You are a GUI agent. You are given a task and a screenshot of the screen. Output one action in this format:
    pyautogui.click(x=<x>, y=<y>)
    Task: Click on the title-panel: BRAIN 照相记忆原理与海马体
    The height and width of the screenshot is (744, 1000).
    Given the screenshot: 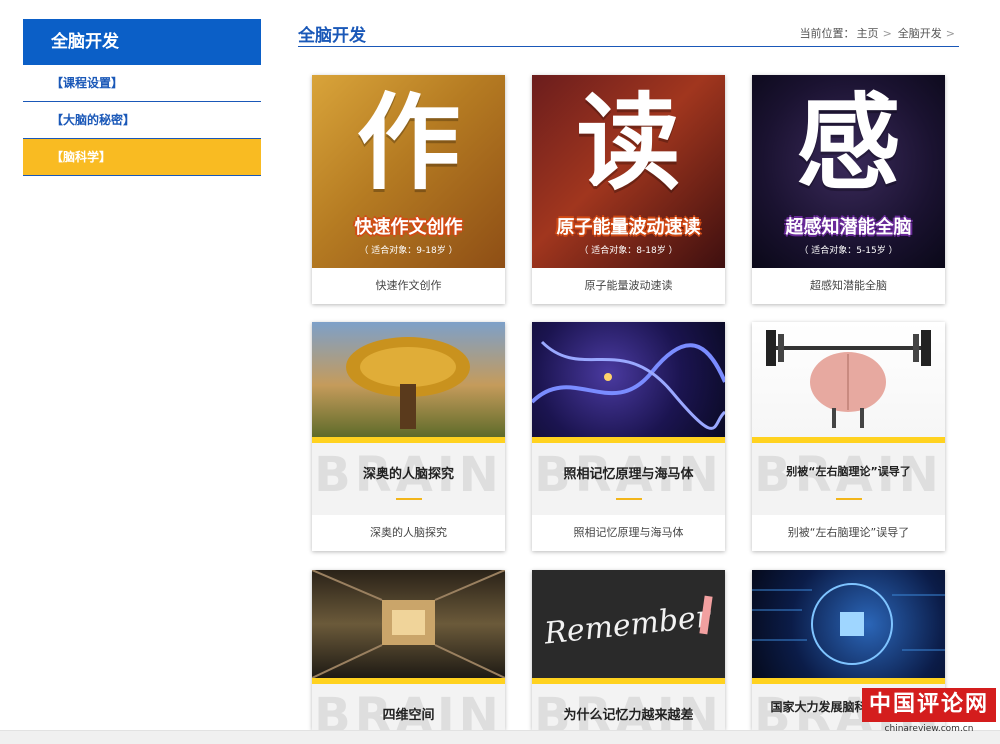 What is the action you would take?
    pyautogui.click(x=628, y=479)
    